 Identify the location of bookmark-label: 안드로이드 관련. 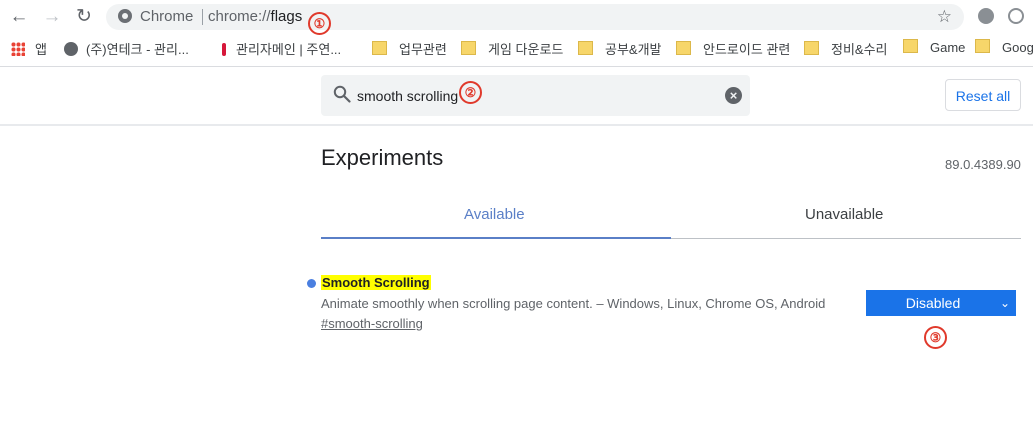
(747, 49).